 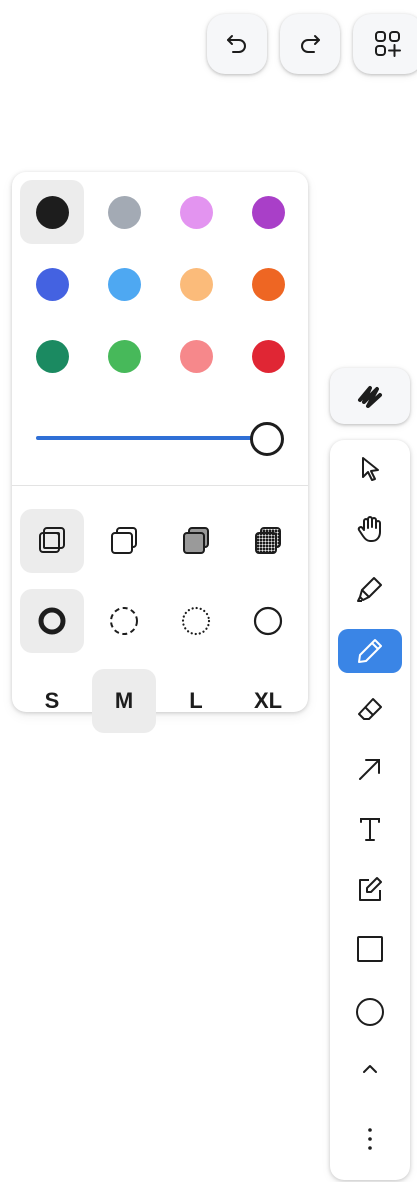 I want to click on scribble-icon, so click(x=370, y=397).